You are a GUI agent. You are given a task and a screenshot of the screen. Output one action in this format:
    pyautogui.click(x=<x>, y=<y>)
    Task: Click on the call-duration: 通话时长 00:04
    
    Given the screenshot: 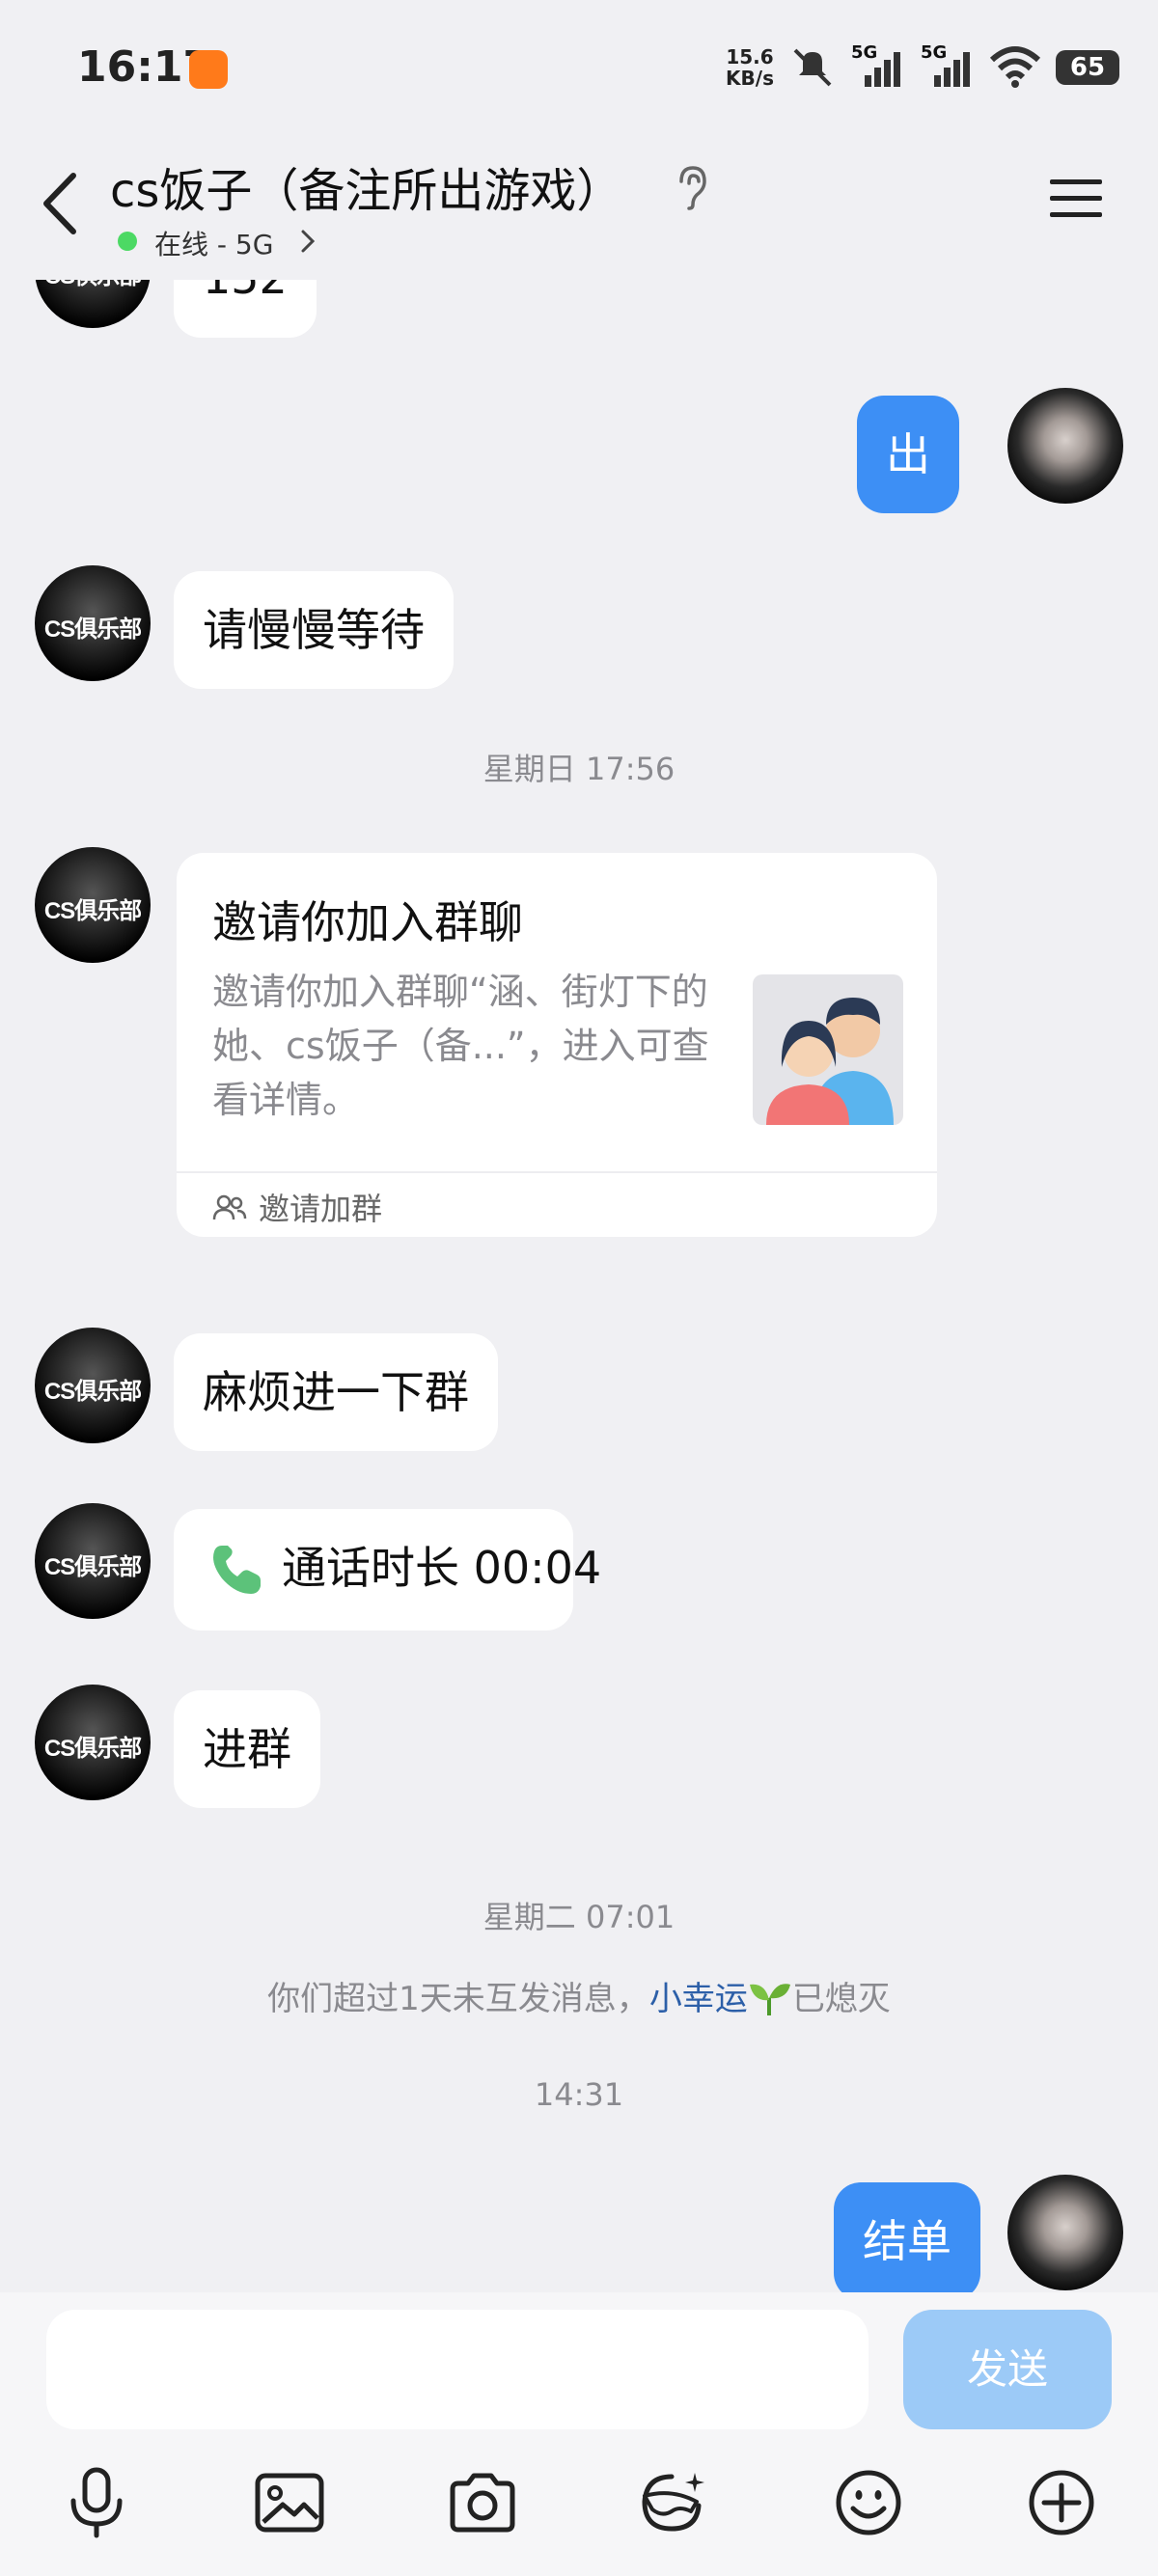 What is the action you would take?
    pyautogui.click(x=442, y=1568)
    